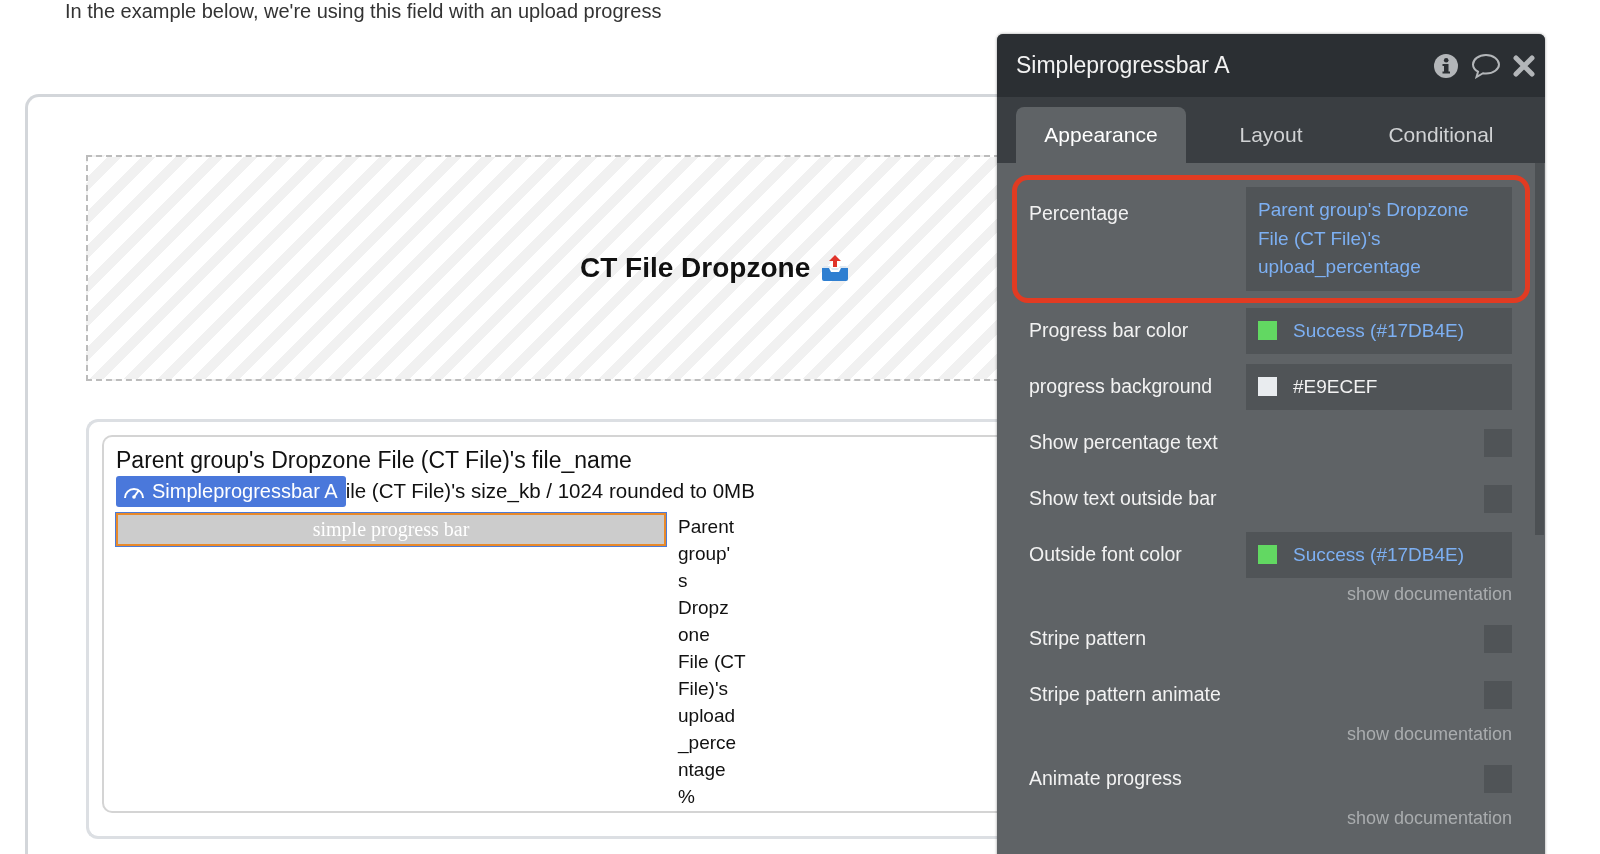 The image size is (1600, 854). What do you see at coordinates (1379, 239) in the screenshot?
I see `dynamic-expression-field: Parent group's Dropzone File (CT File)'s upload_percentage` at bounding box center [1379, 239].